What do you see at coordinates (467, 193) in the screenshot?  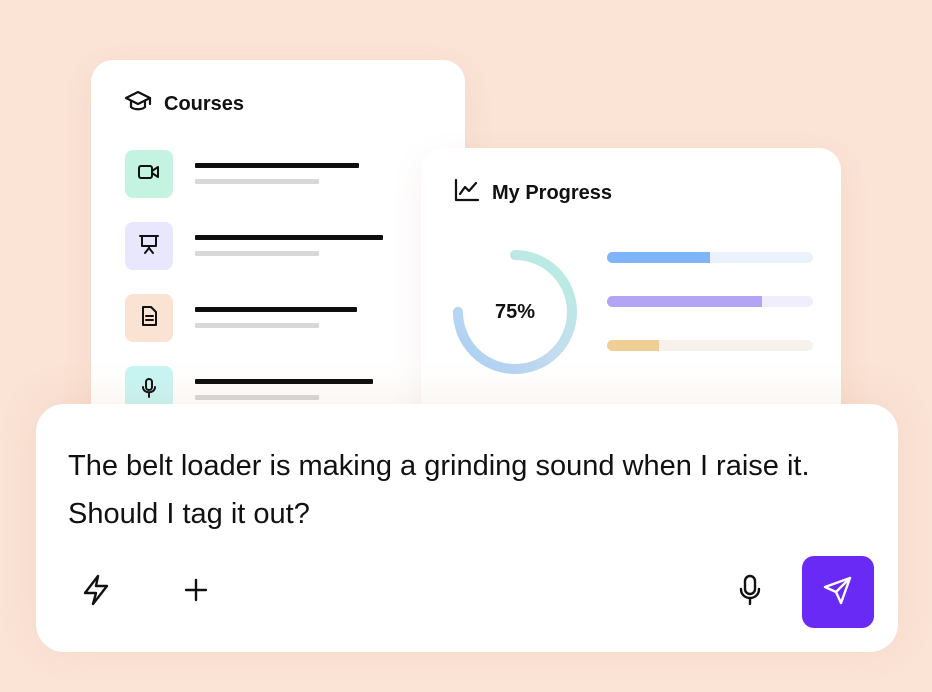 I see `line-chart-icon` at bounding box center [467, 193].